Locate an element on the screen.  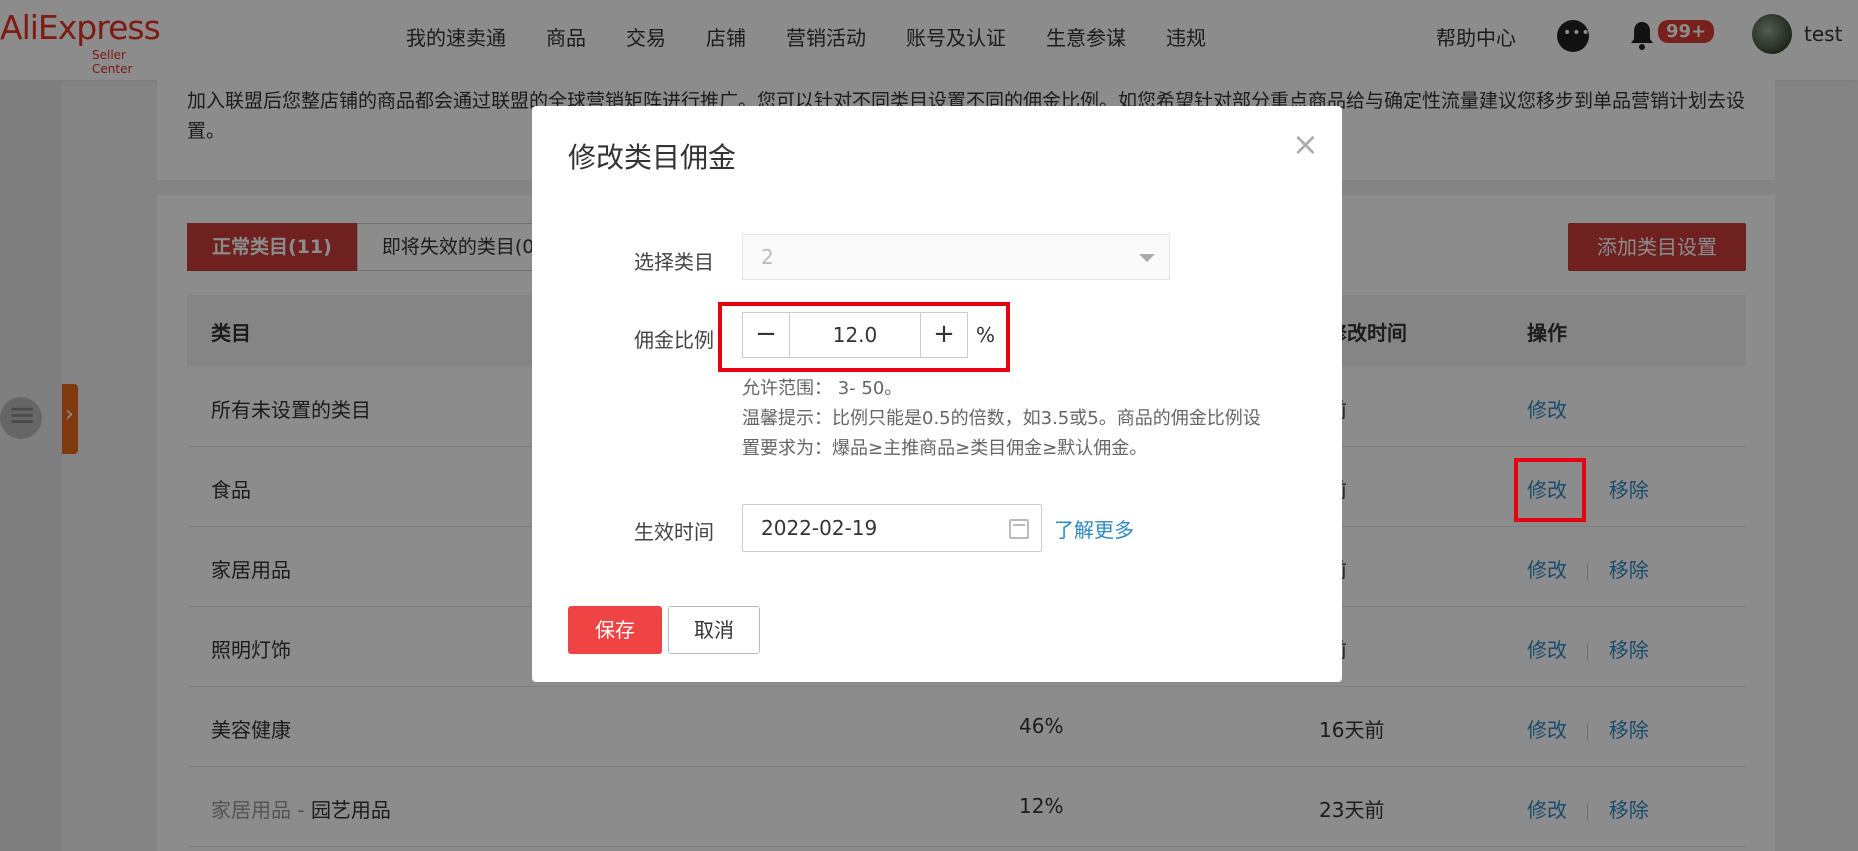
chevron-down-icon is located at coordinates (1147, 258).